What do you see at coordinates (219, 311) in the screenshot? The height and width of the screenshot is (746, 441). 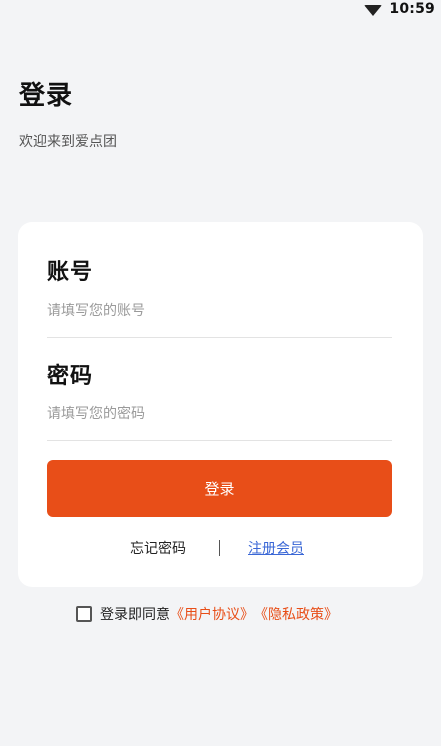 I see `account-input` at bounding box center [219, 311].